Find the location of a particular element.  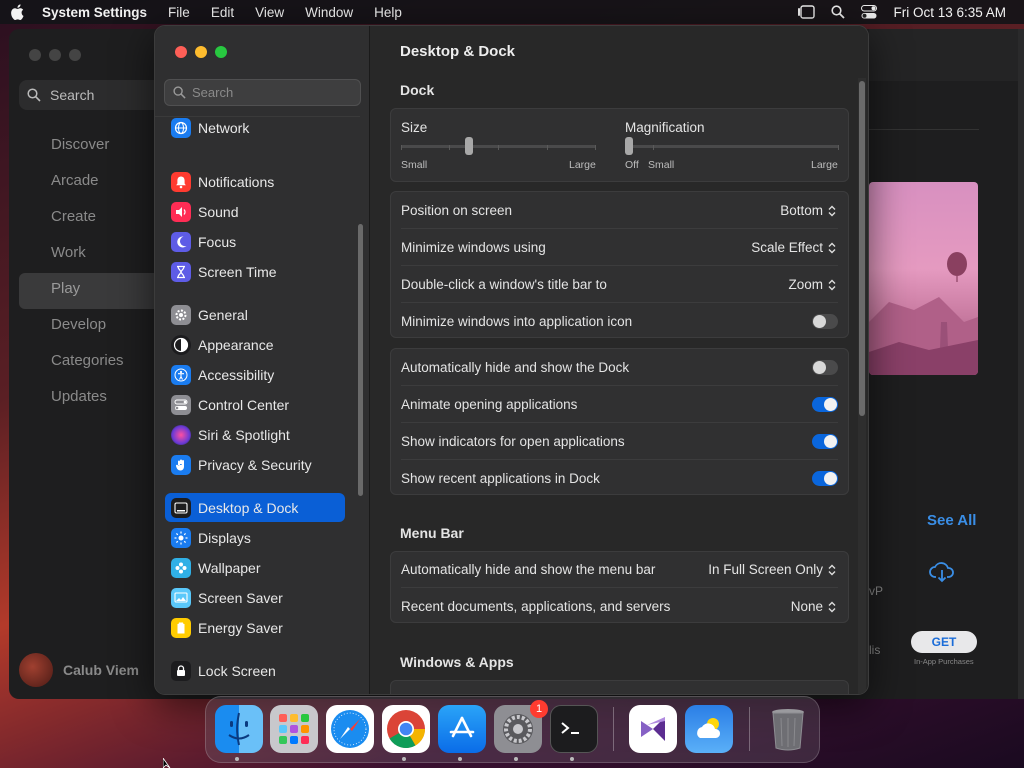

sidebar-item-lock-screen: Lock Screen is located at coordinates (255, 670).